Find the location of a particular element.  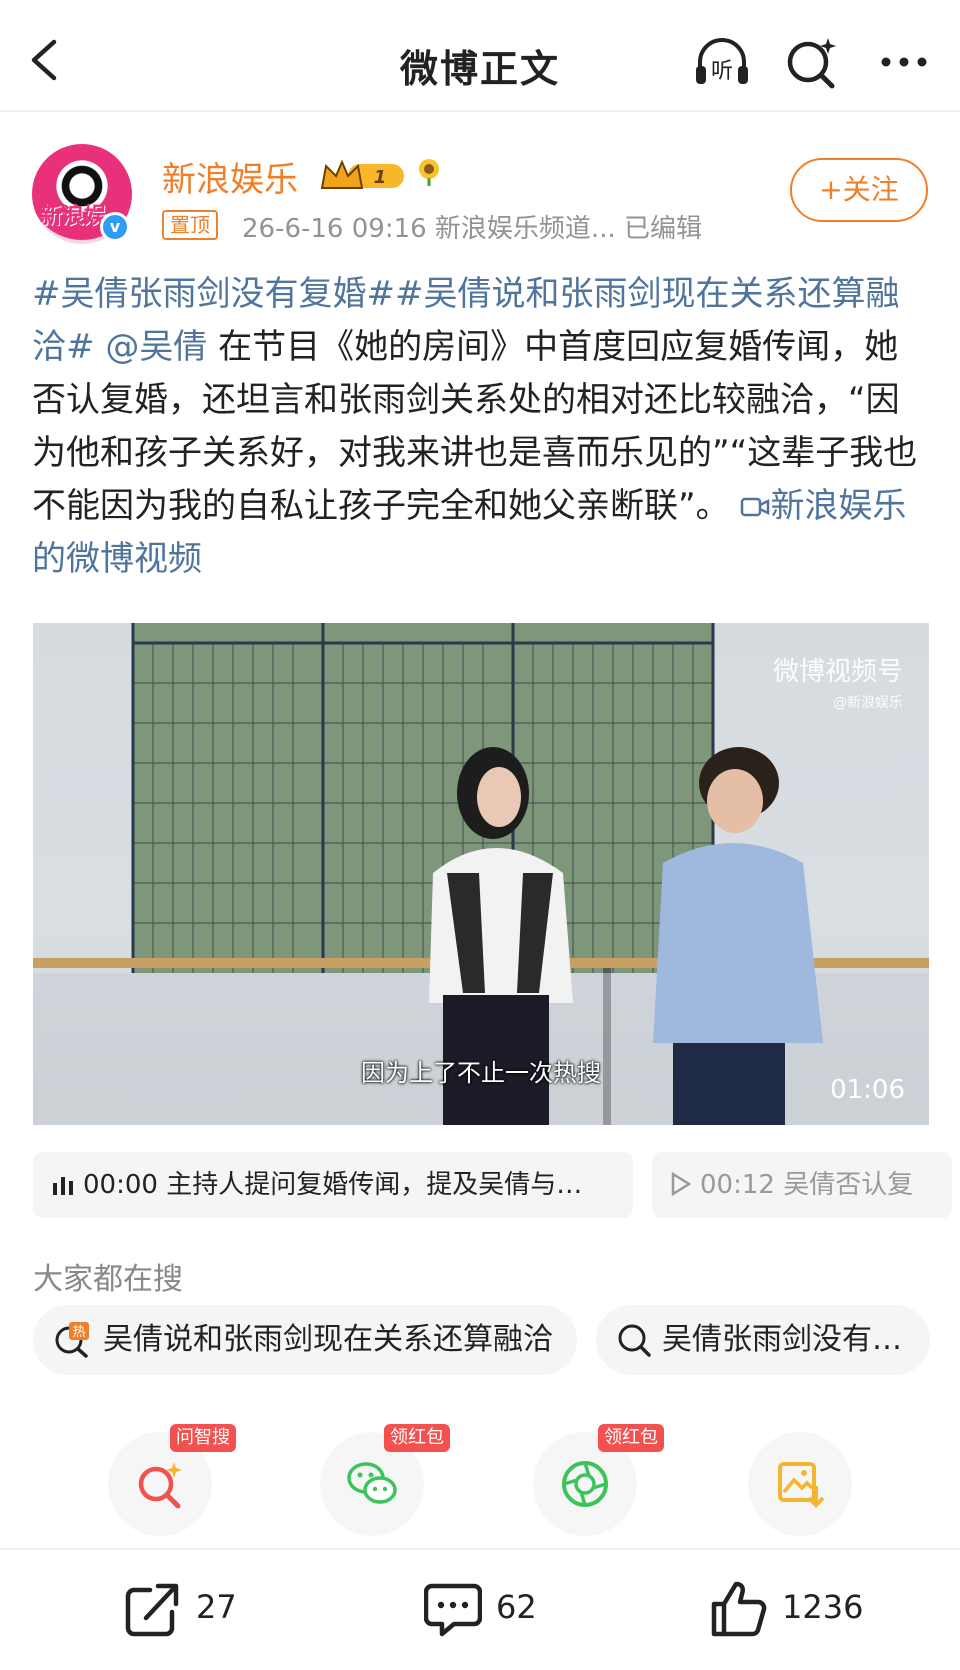

video-link-icon is located at coordinates (755, 507).